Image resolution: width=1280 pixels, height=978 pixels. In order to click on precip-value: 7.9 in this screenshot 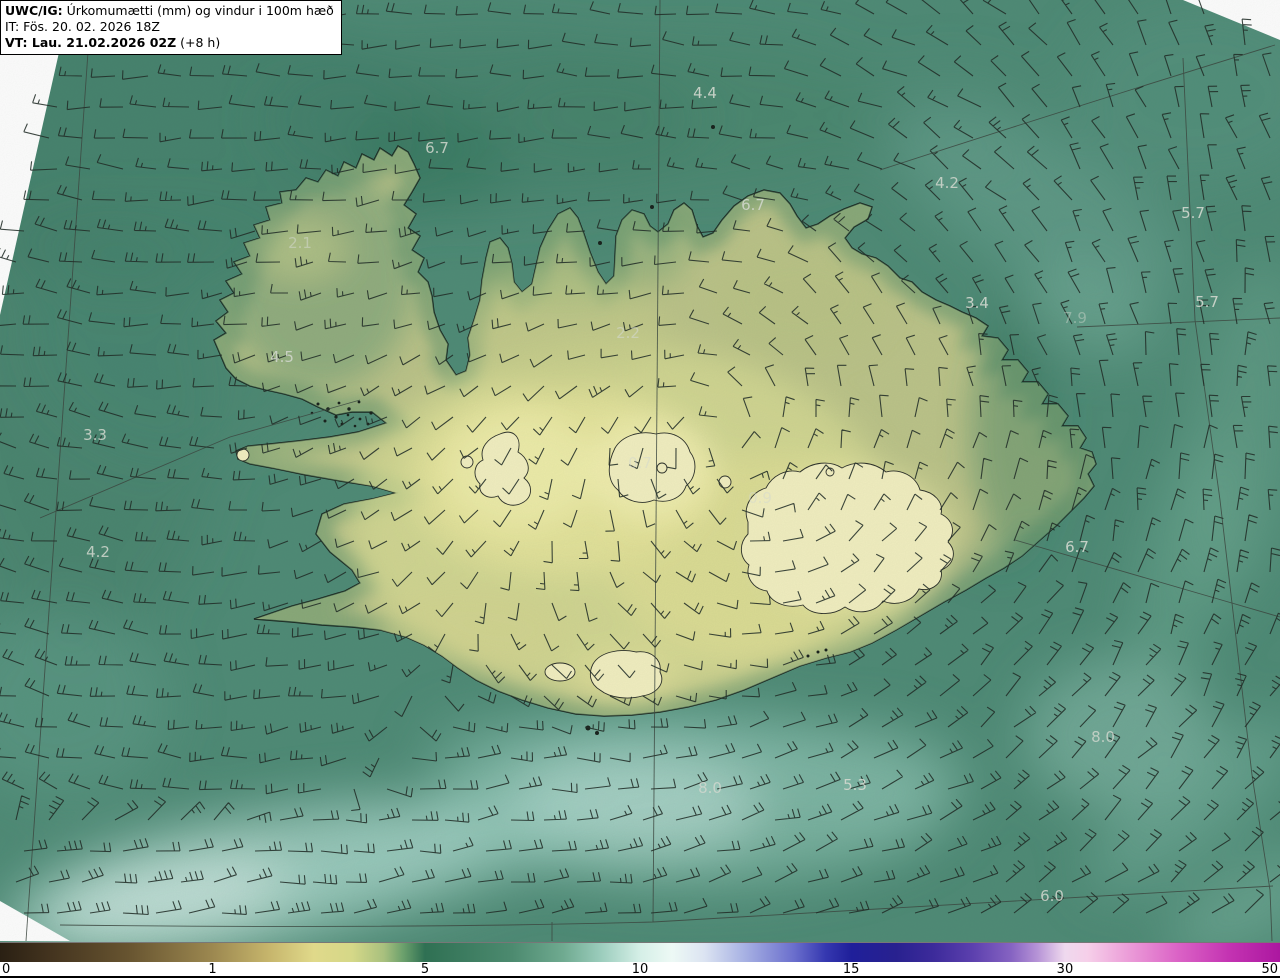, I will do `click(1075, 318)`.